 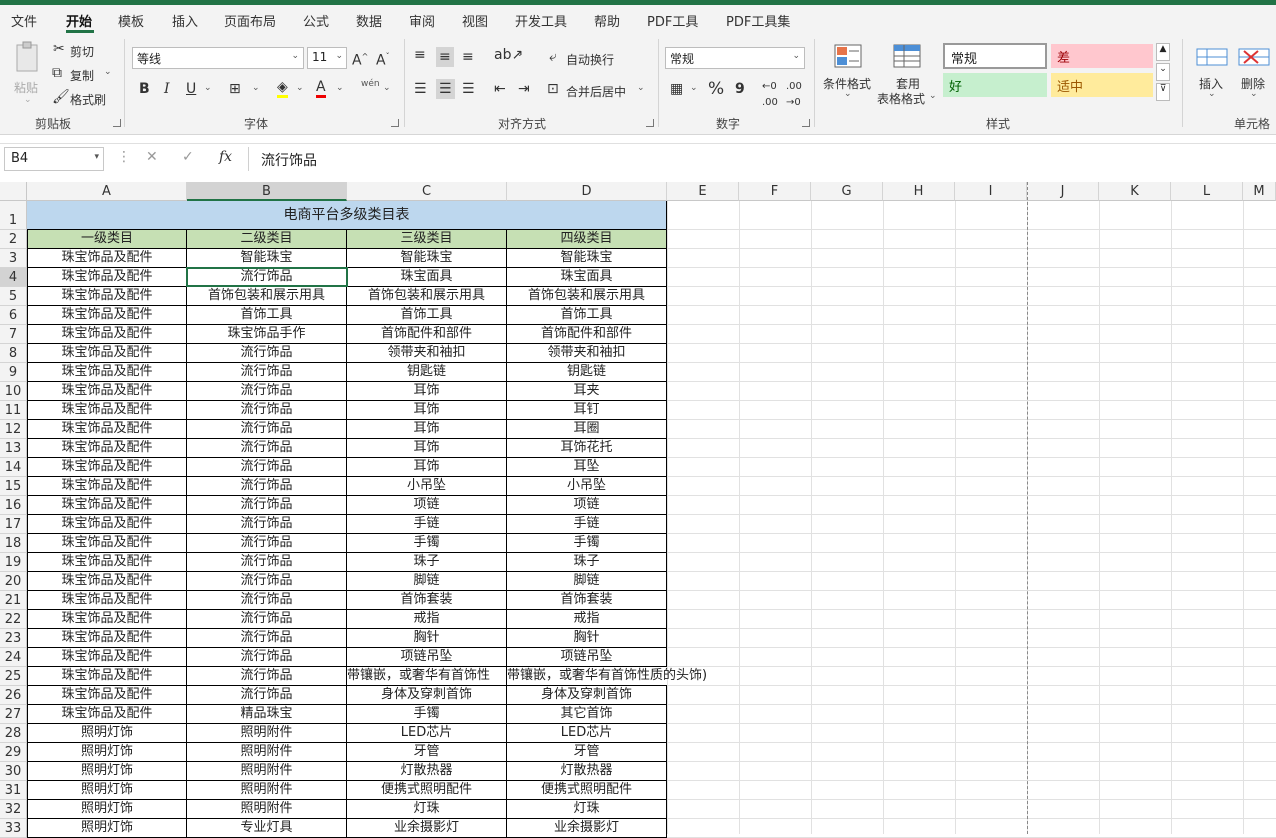 I want to click on table-header-cell: 一级类目, so click(x=107, y=239).